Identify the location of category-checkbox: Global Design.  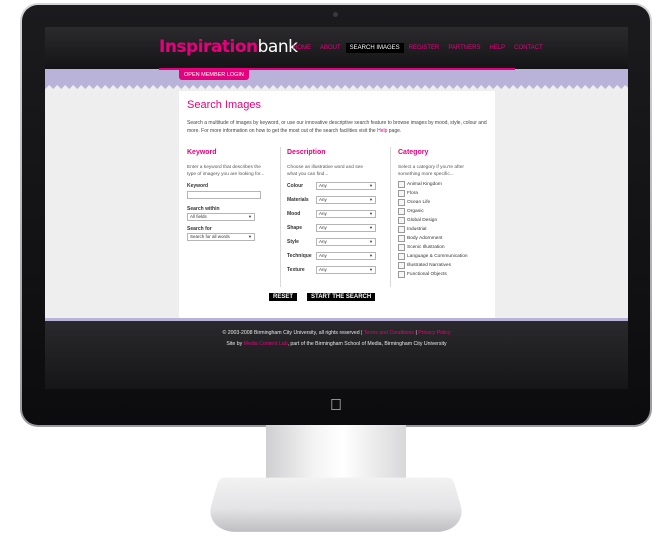
(417, 220).